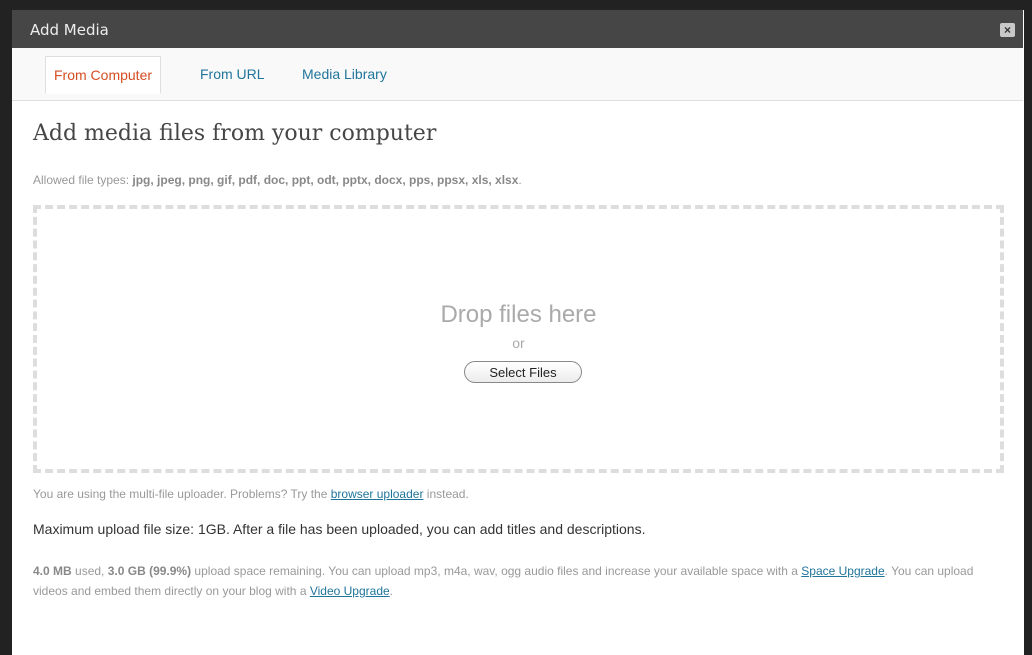  I want to click on drop-files-text: Drop files here, so click(518, 314).